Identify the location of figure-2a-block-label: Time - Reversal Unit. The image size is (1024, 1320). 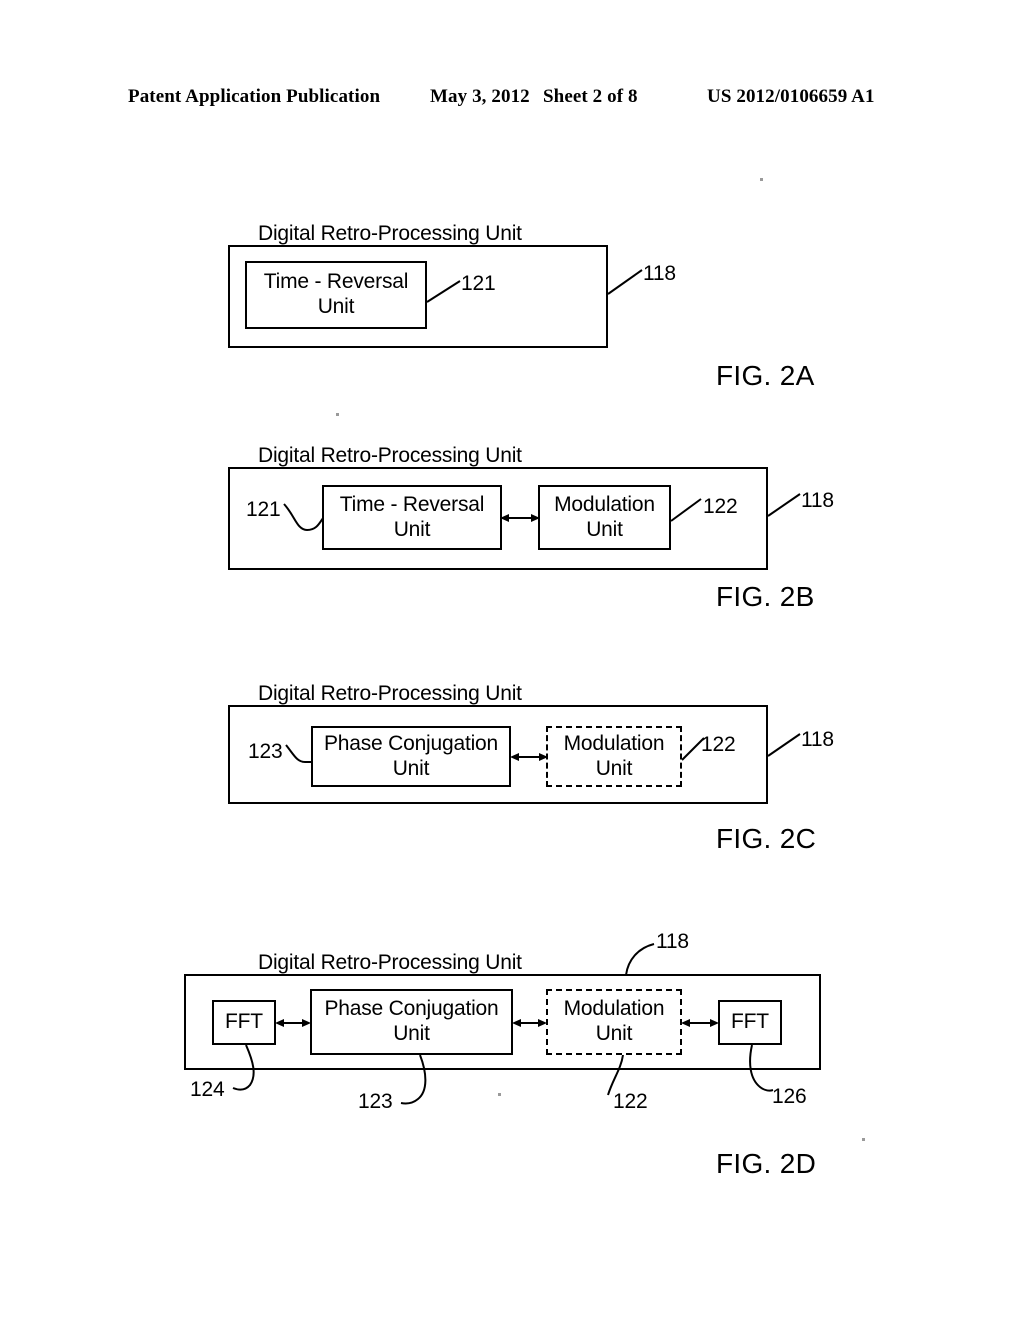
(336, 294).